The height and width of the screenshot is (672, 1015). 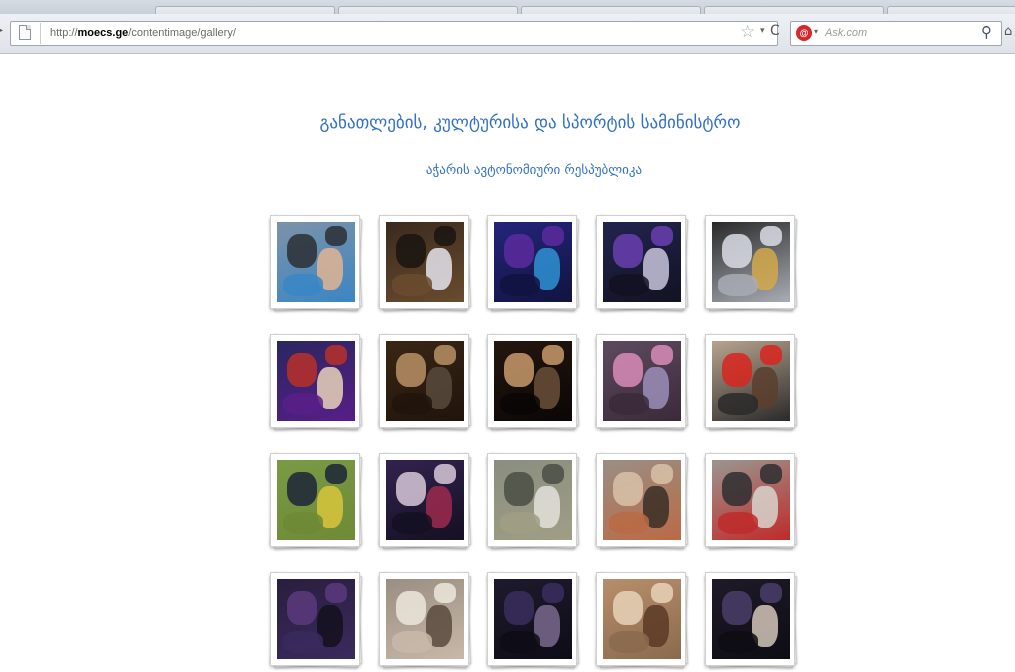 What do you see at coordinates (40, 33) in the screenshot?
I see `address-separator` at bounding box center [40, 33].